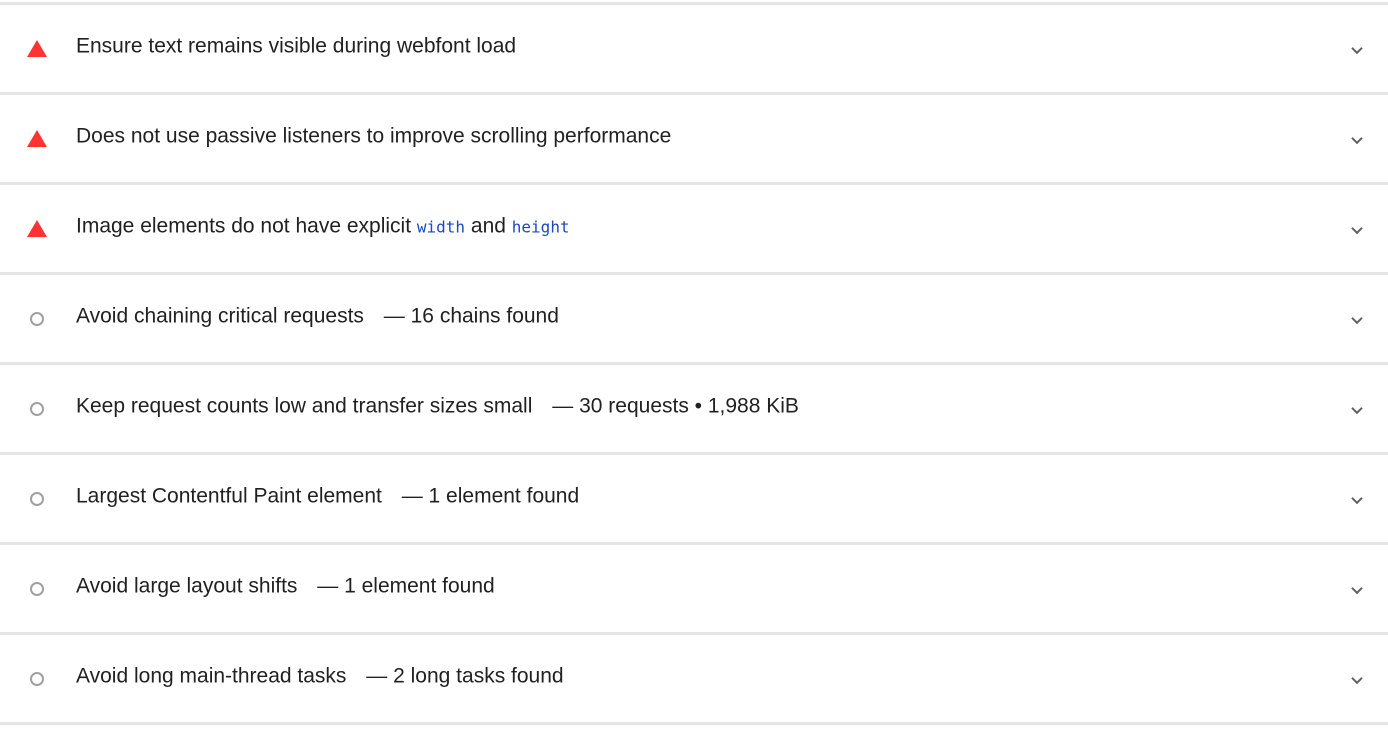 The height and width of the screenshot is (729, 1388). Describe the element at coordinates (244, 226) in the screenshot. I see `audit-title-prefix: Image elements do not have explicit` at that location.